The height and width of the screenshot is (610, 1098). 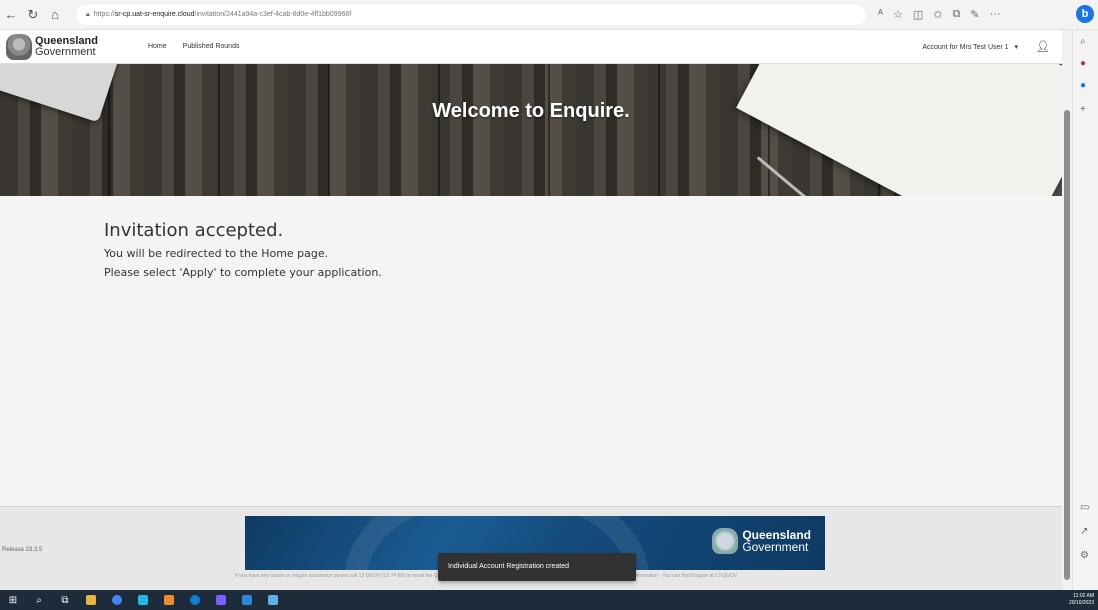 What do you see at coordinates (13, 600) in the screenshot?
I see `start-icon: ⊞` at bounding box center [13, 600].